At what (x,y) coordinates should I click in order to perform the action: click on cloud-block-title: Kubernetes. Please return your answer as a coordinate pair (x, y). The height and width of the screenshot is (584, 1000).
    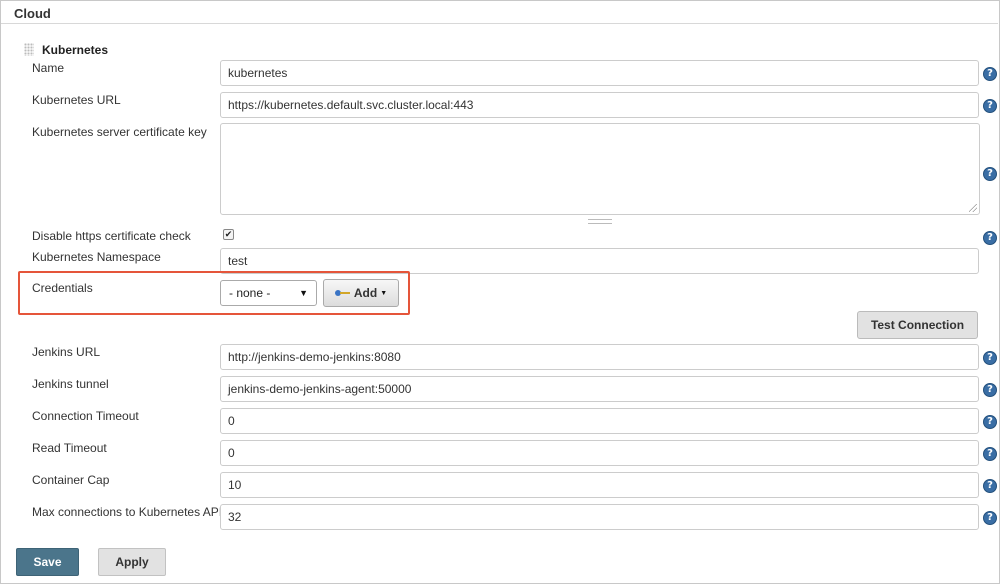
    Looking at the image, I should click on (75, 50).